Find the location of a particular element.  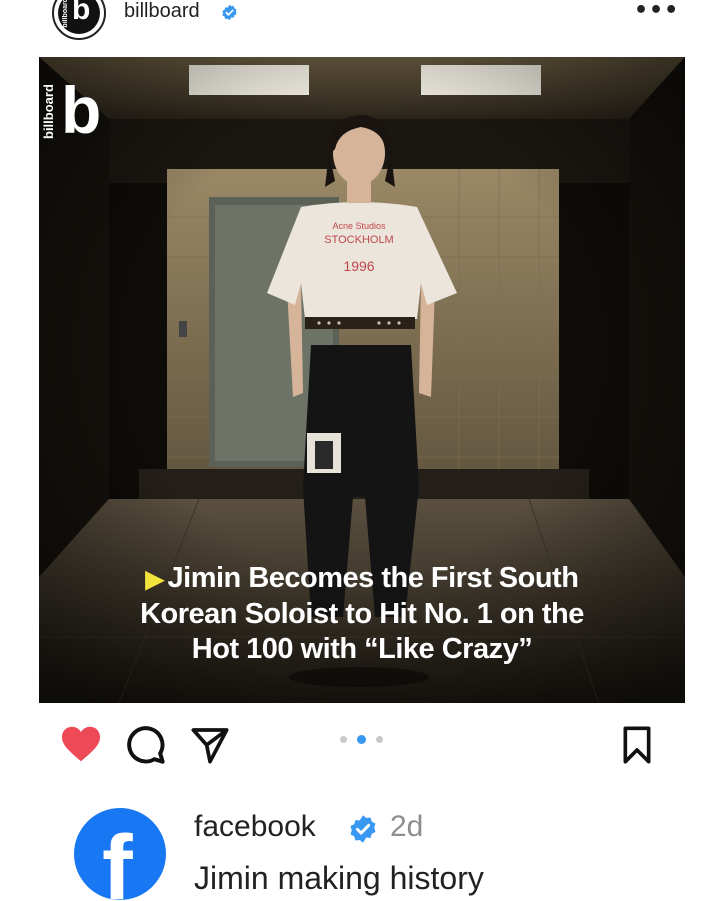

headline-line-1: ▶ Jimin Becomes the First South is located at coordinates (362, 578).